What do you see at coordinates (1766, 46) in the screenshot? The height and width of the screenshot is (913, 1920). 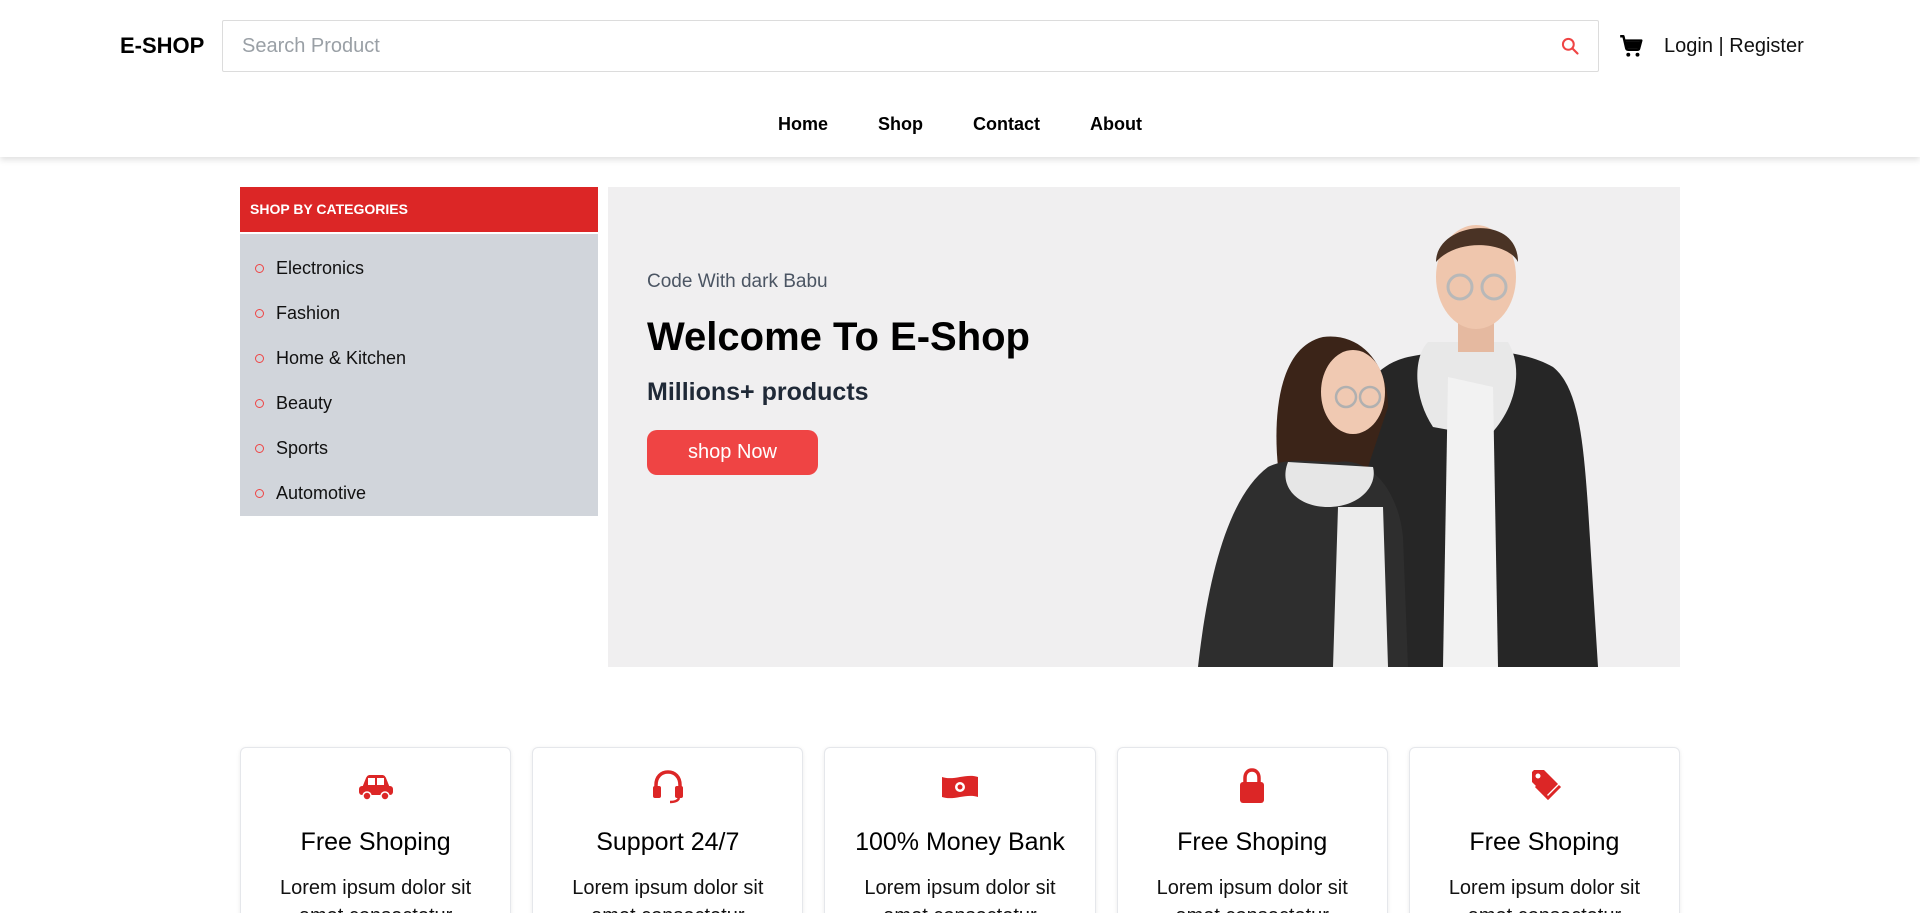 I see `register-link: Register` at bounding box center [1766, 46].